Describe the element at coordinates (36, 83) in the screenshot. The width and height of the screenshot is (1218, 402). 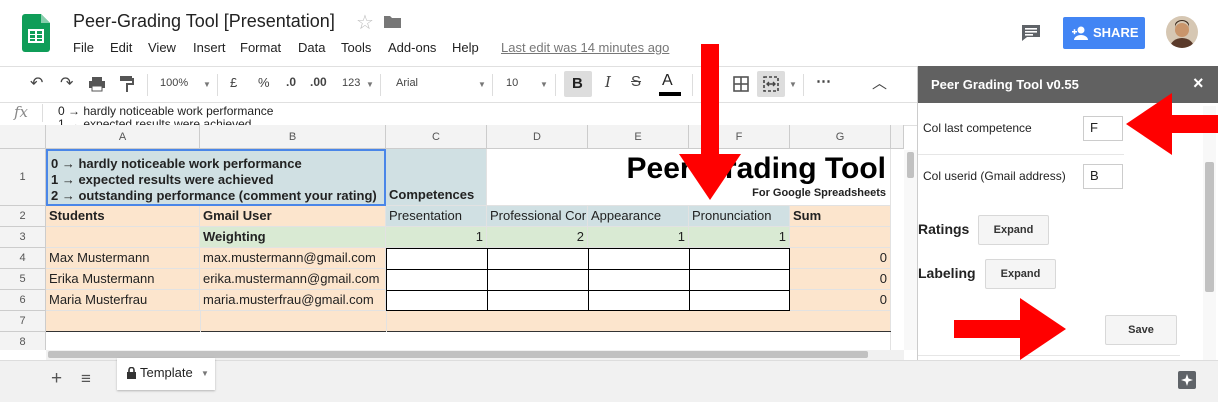
I see `undo-icon: ↶` at that location.